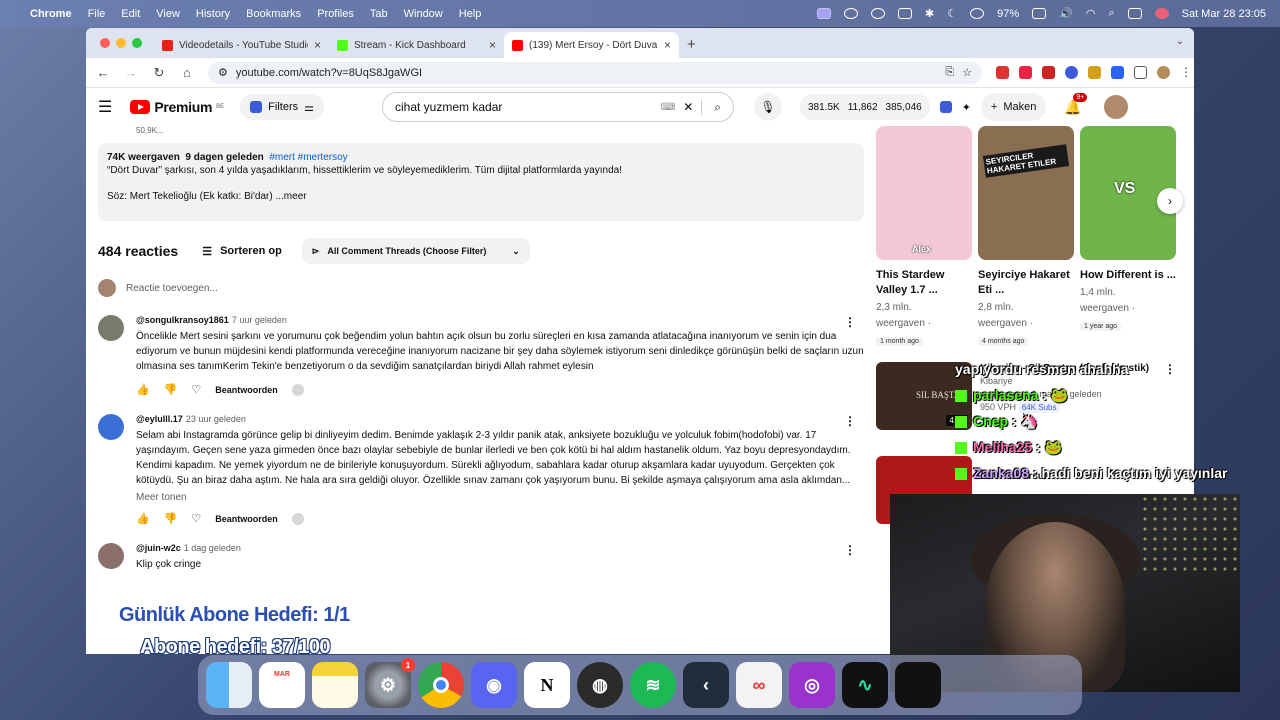  What do you see at coordinates (290, 196) in the screenshot?
I see `show-more-link: ...meer` at bounding box center [290, 196].